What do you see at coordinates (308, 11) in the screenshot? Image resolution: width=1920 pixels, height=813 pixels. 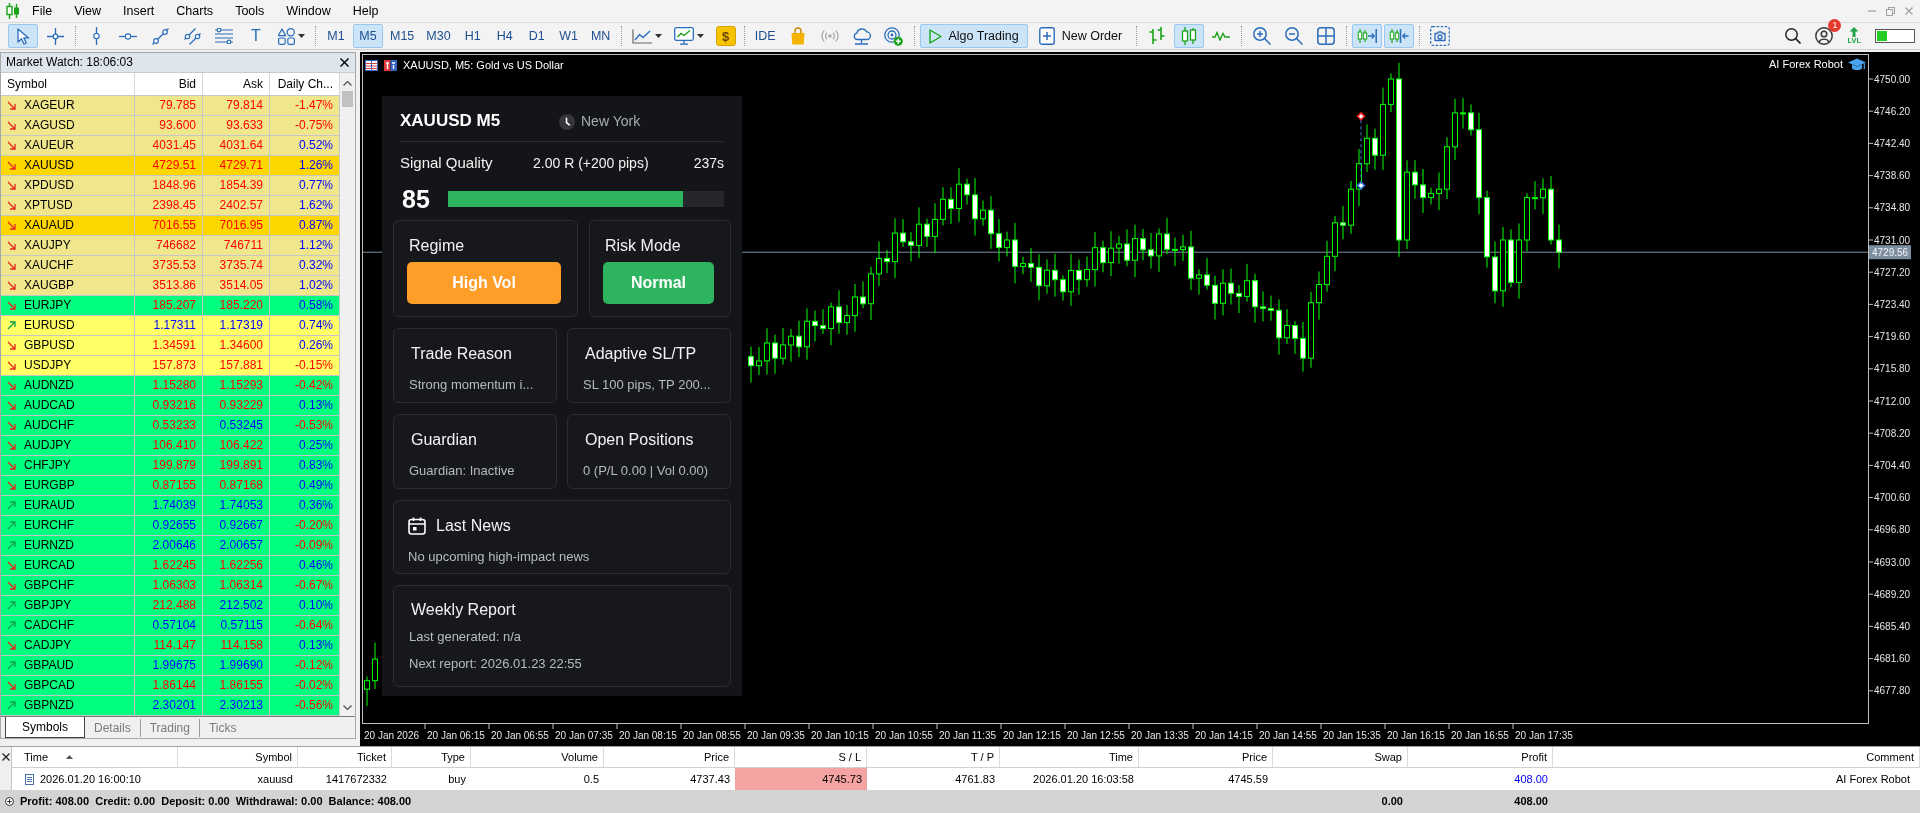 I see `menu-item: Window` at bounding box center [308, 11].